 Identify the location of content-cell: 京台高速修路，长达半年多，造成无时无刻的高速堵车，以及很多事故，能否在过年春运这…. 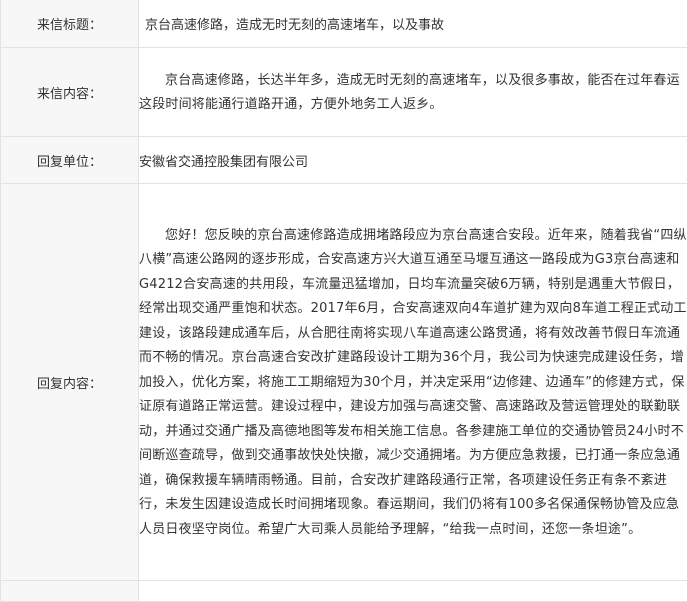
(413, 92).